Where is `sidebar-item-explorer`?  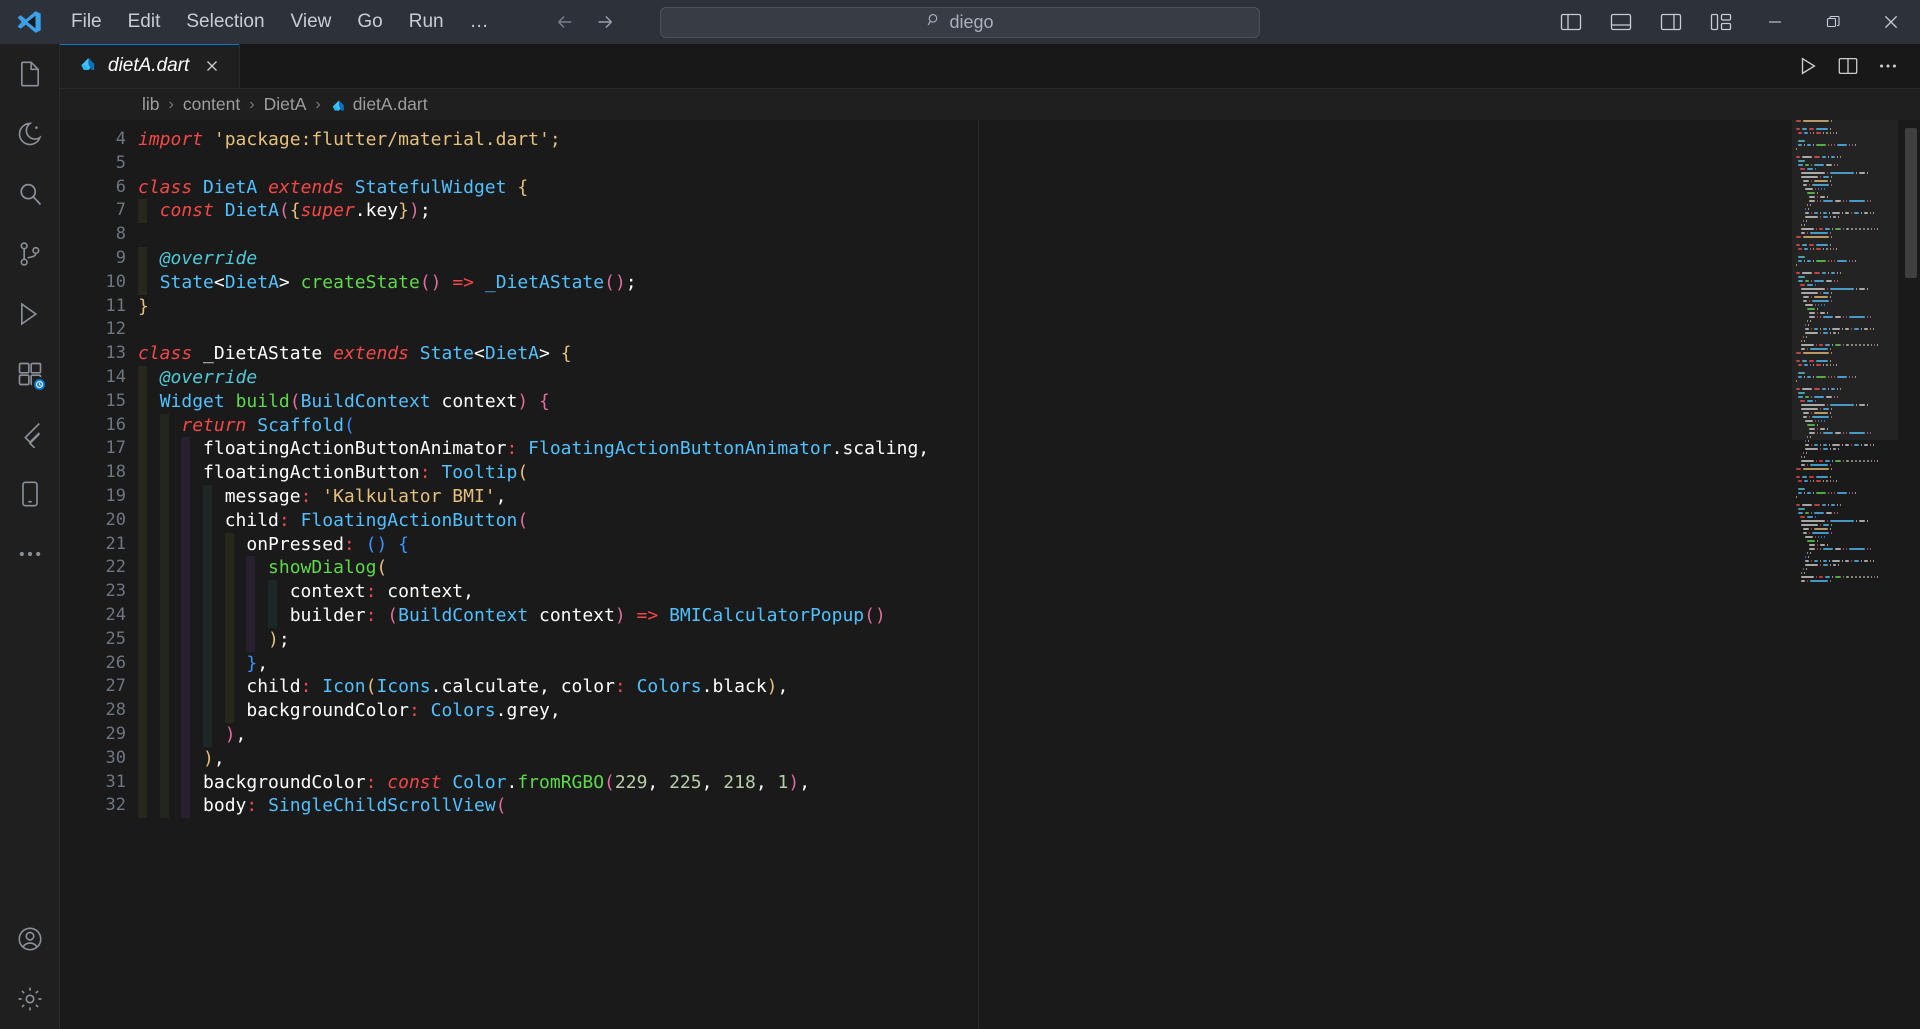 sidebar-item-explorer is located at coordinates (30, 74).